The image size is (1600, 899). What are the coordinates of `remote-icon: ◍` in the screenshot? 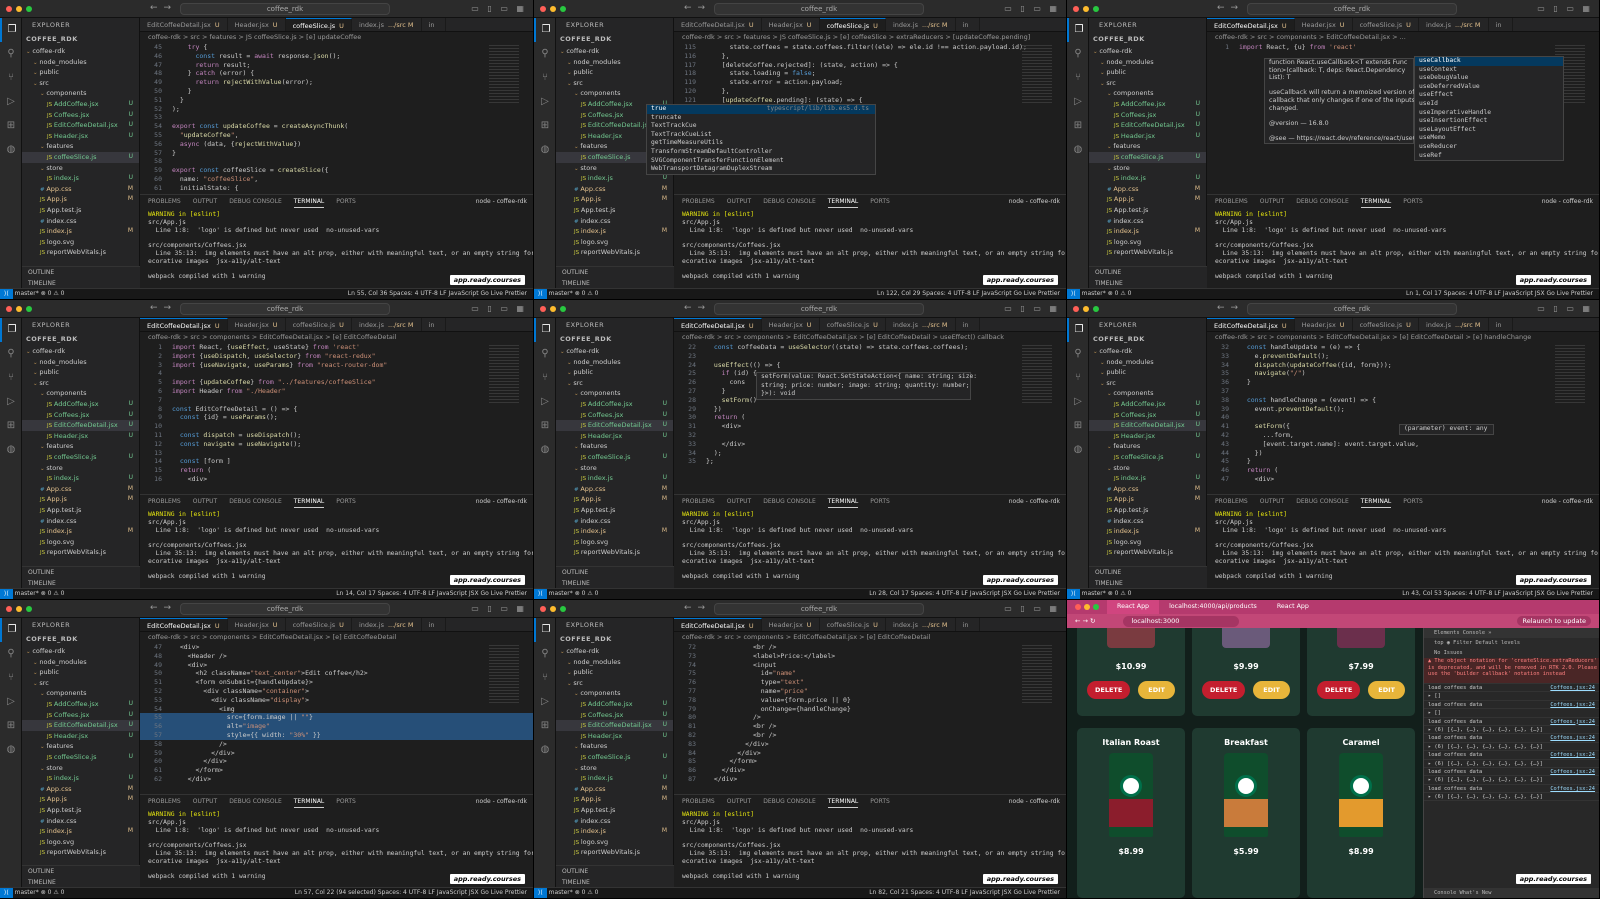 It's located at (1078, 150).